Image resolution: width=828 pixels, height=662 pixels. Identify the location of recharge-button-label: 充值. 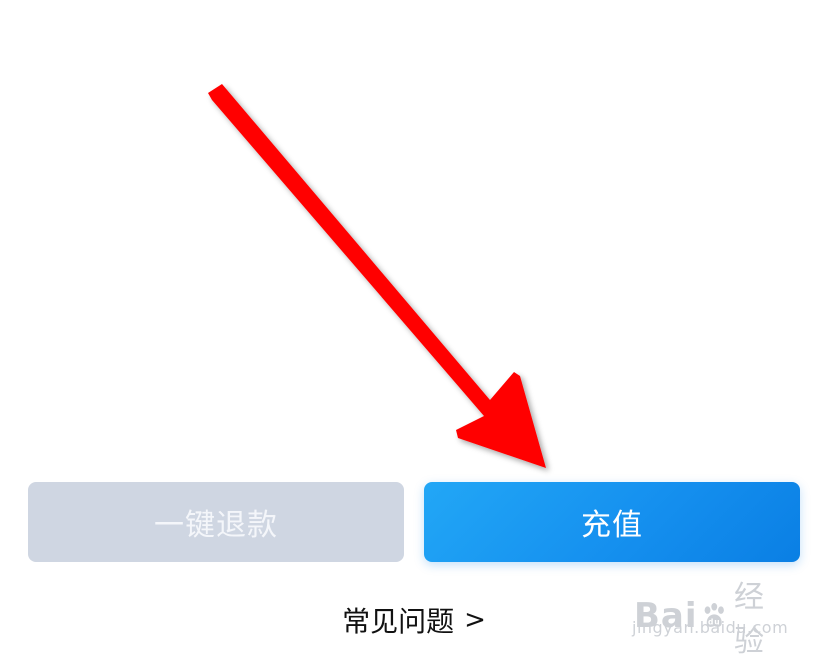
(612, 525).